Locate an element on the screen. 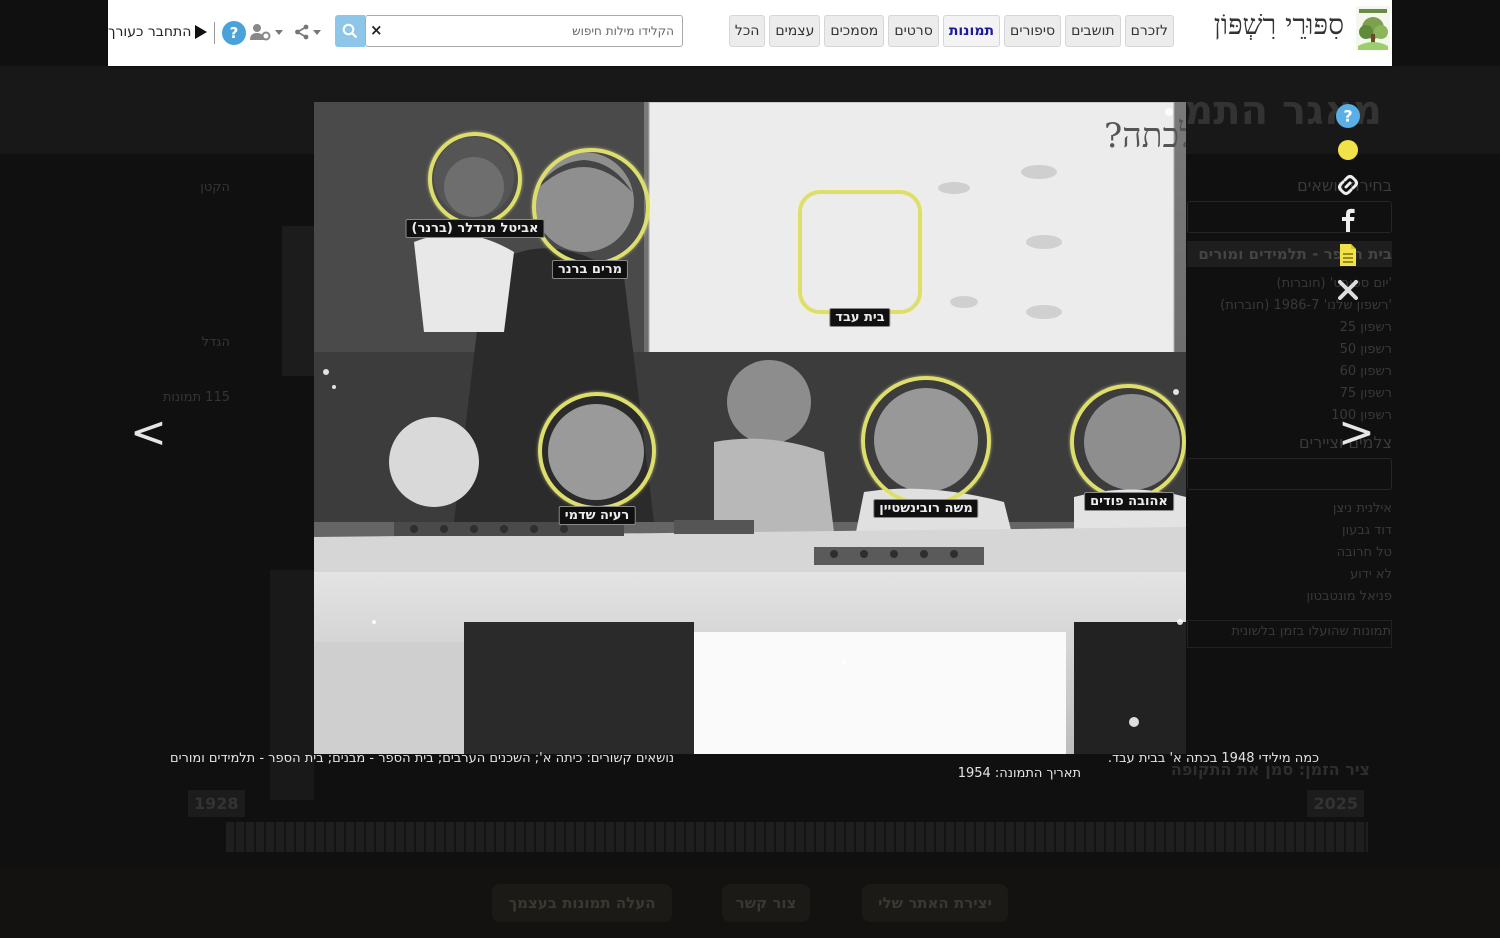  yellow-dot-icon is located at coordinates (1348, 150).